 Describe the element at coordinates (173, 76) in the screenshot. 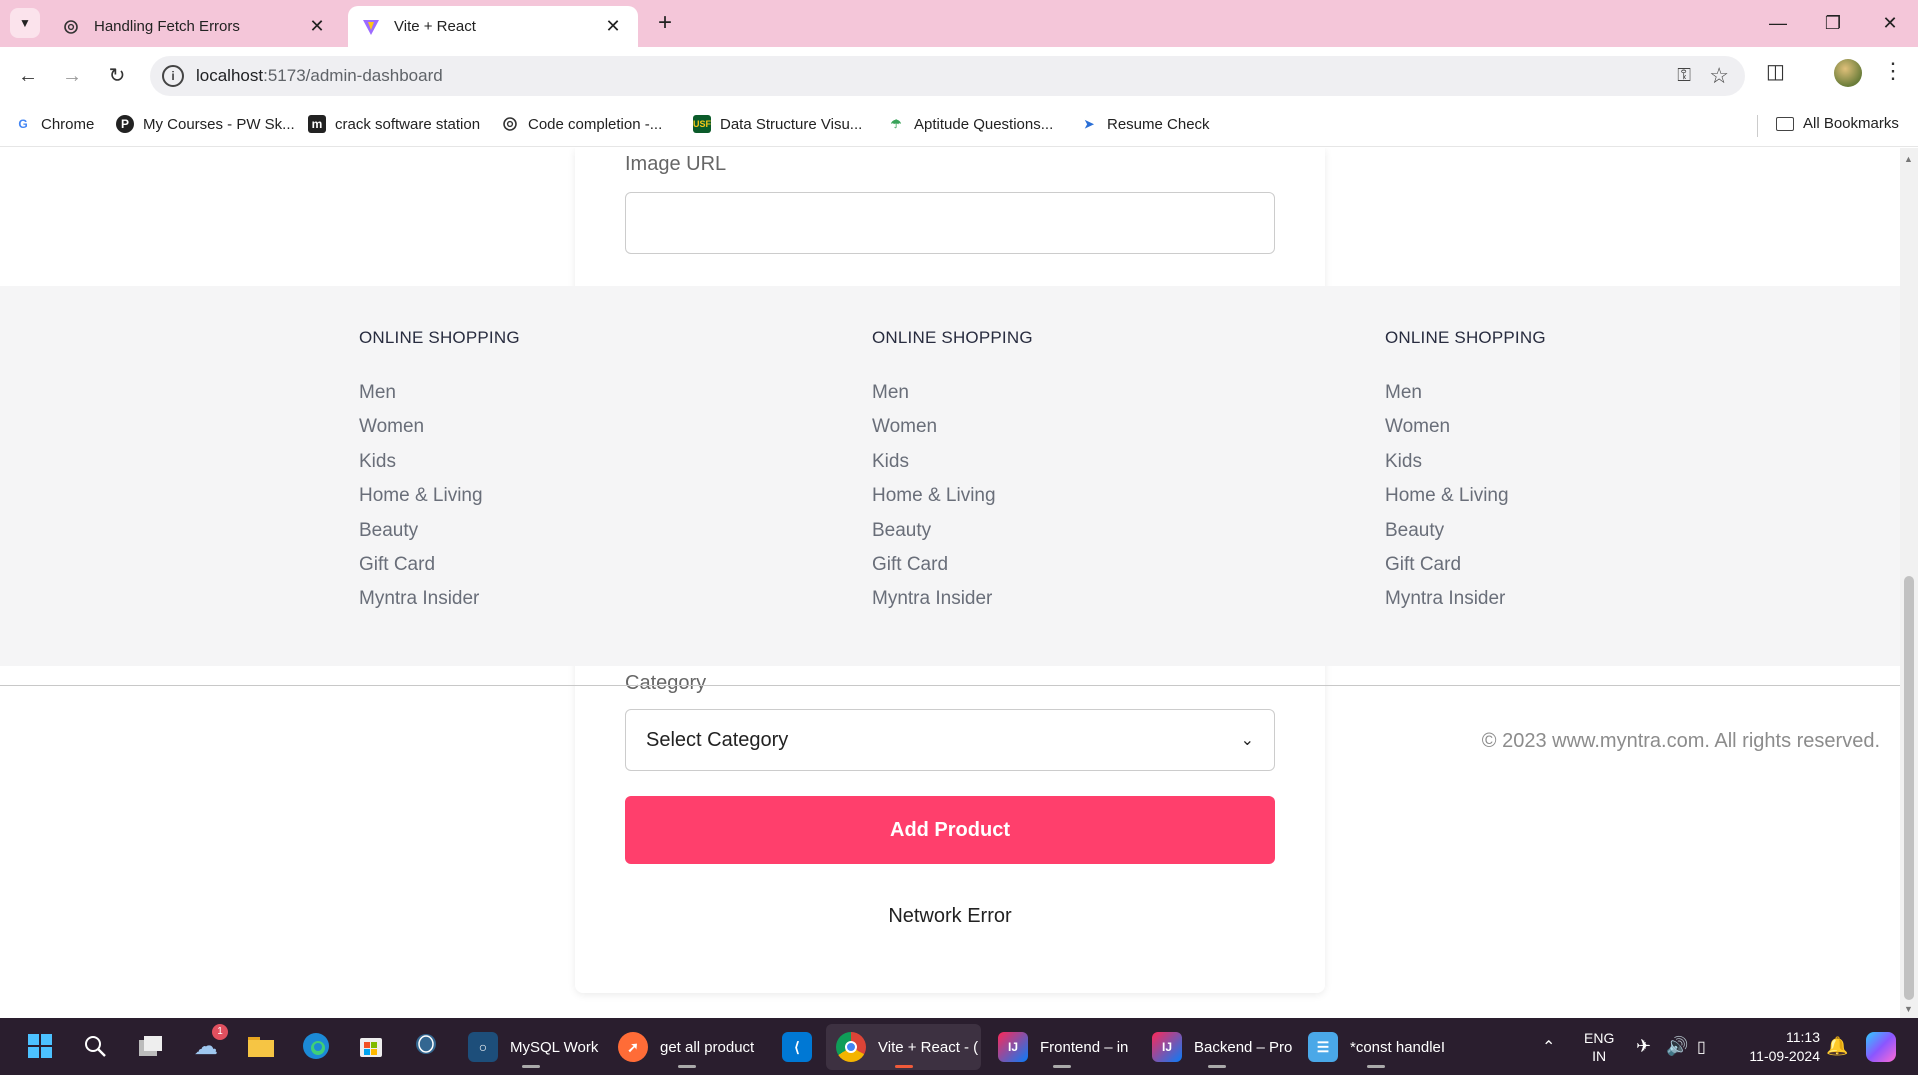

I see `site-info-icon: i` at that location.